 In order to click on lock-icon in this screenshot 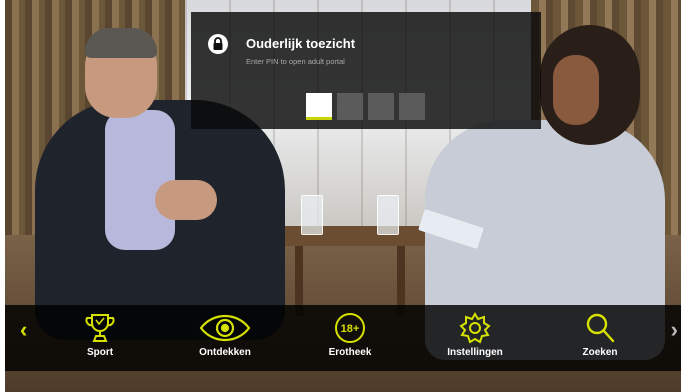, I will do `click(218, 44)`.